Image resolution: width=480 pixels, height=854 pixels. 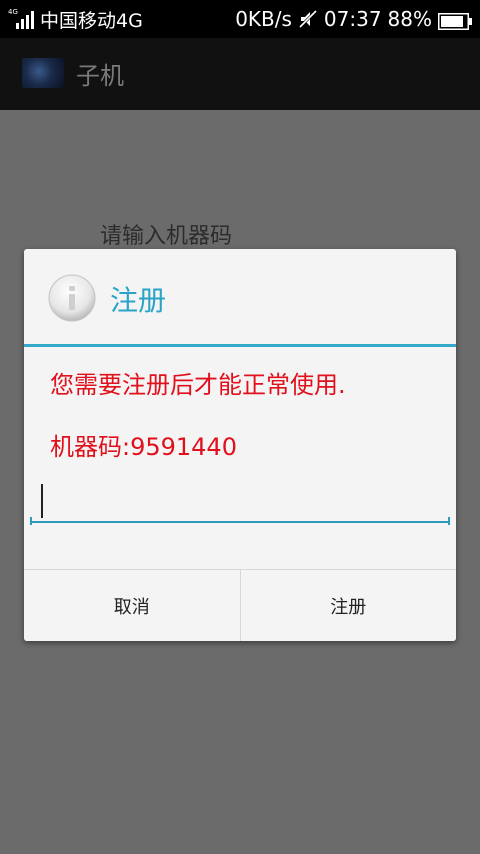 I want to click on dialog-title: 注册, so click(x=138, y=300).